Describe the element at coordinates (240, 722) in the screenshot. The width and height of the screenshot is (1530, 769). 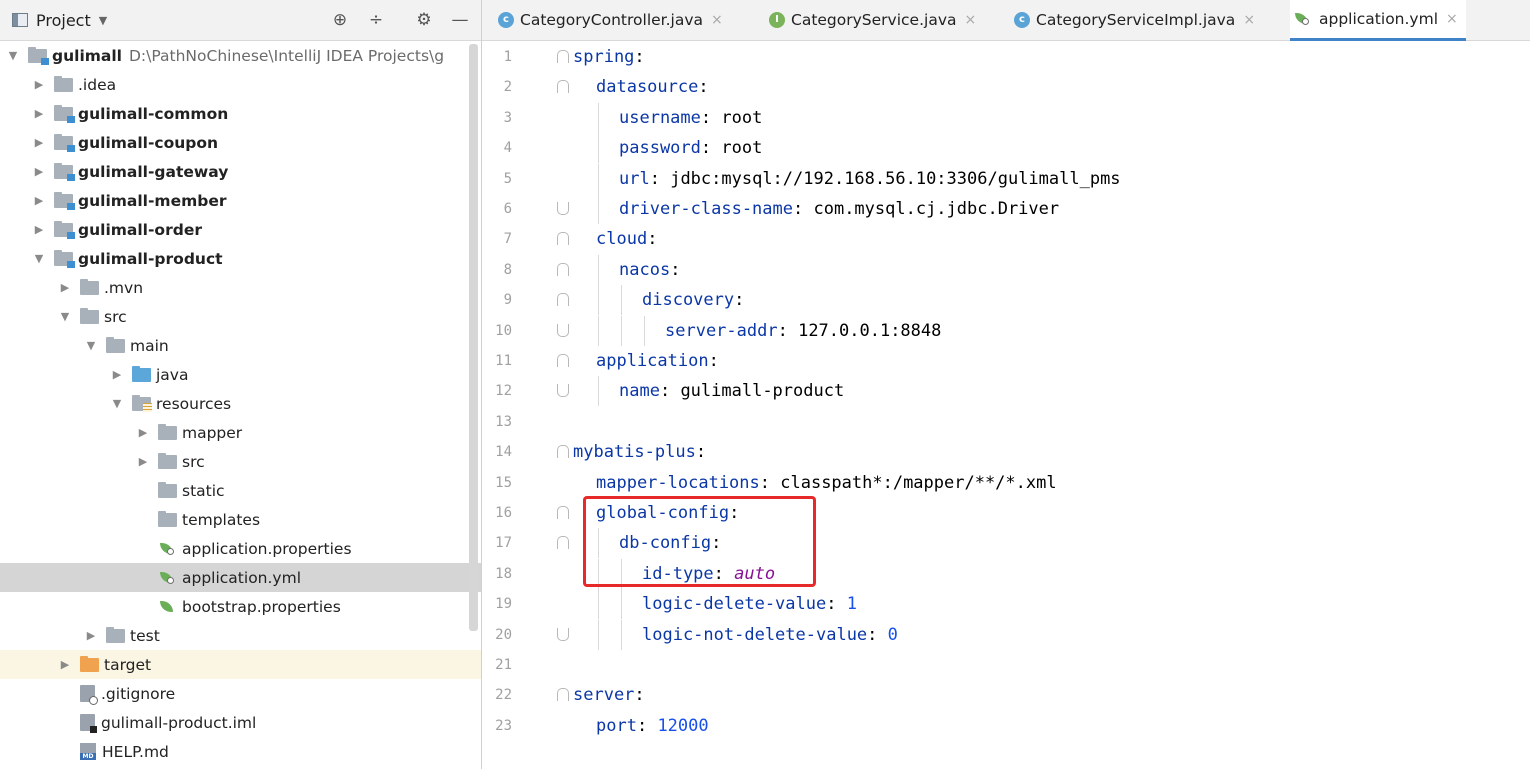
I see `tree-node: ▶gulimall-product.iml` at that location.